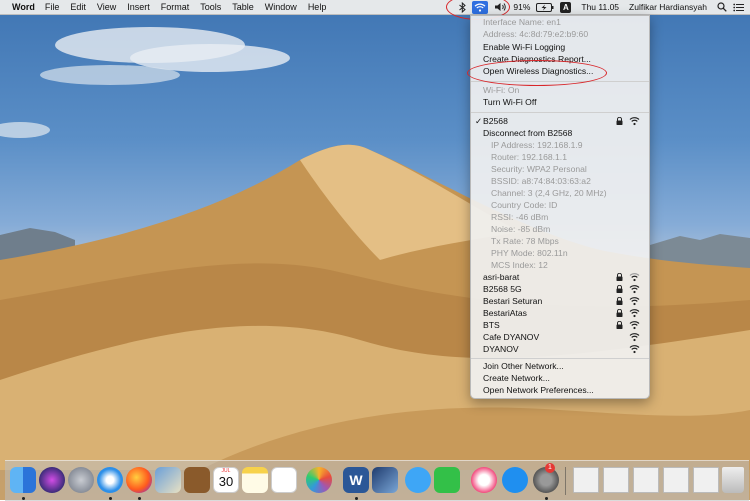  Describe the element at coordinates (139, 480) in the screenshot. I see `firefox-icon` at that location.